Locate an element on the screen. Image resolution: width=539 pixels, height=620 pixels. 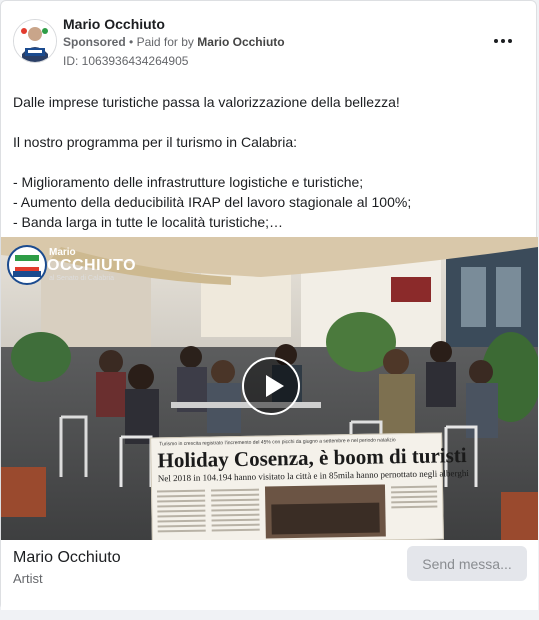
paid-for-by-name: Mario Occhiuto is located at coordinates (240, 42).